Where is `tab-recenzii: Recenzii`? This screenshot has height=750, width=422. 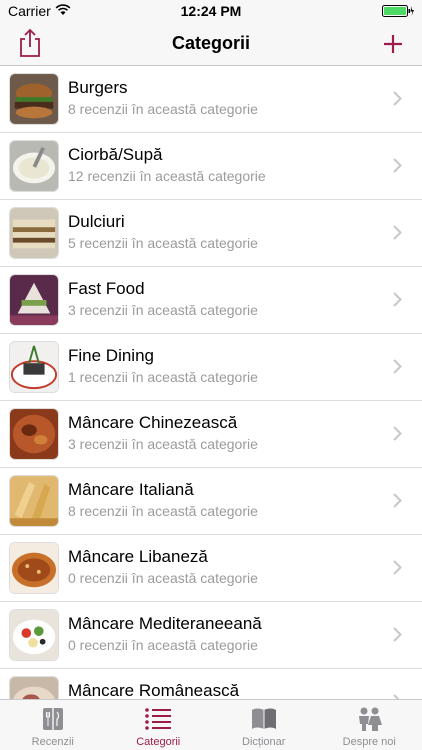
tab-recenzii: Recenzii is located at coordinates (53, 725).